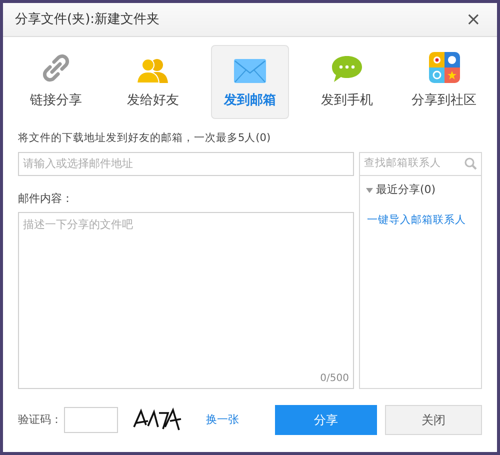 This screenshot has width=500, height=455. I want to click on captcha-image, so click(158, 419).